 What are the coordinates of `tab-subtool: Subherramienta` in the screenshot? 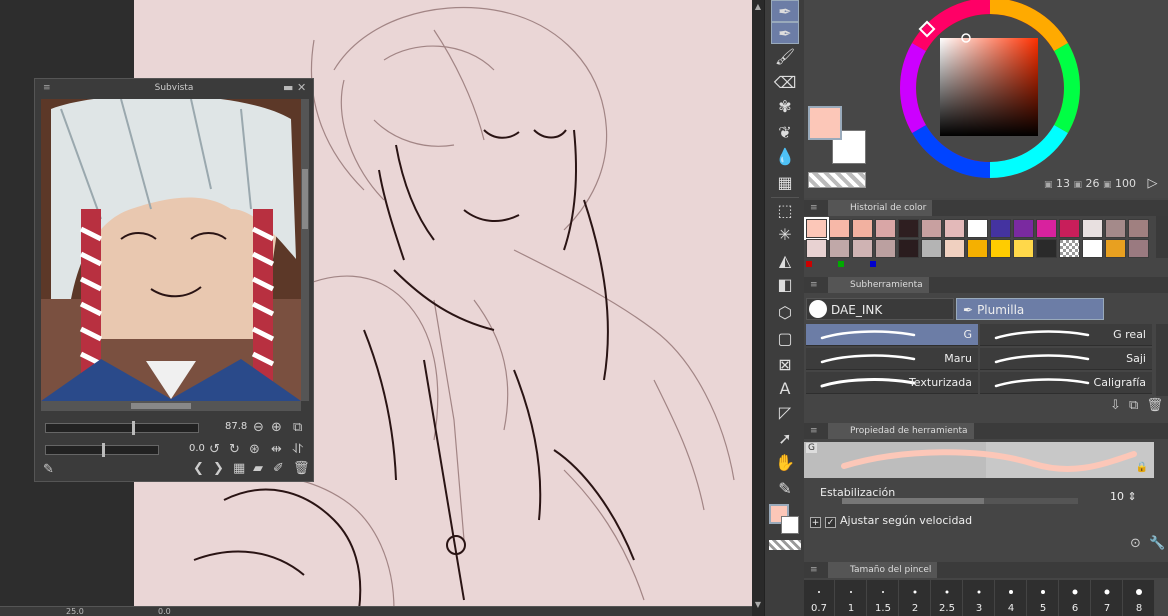 It's located at (878, 285).